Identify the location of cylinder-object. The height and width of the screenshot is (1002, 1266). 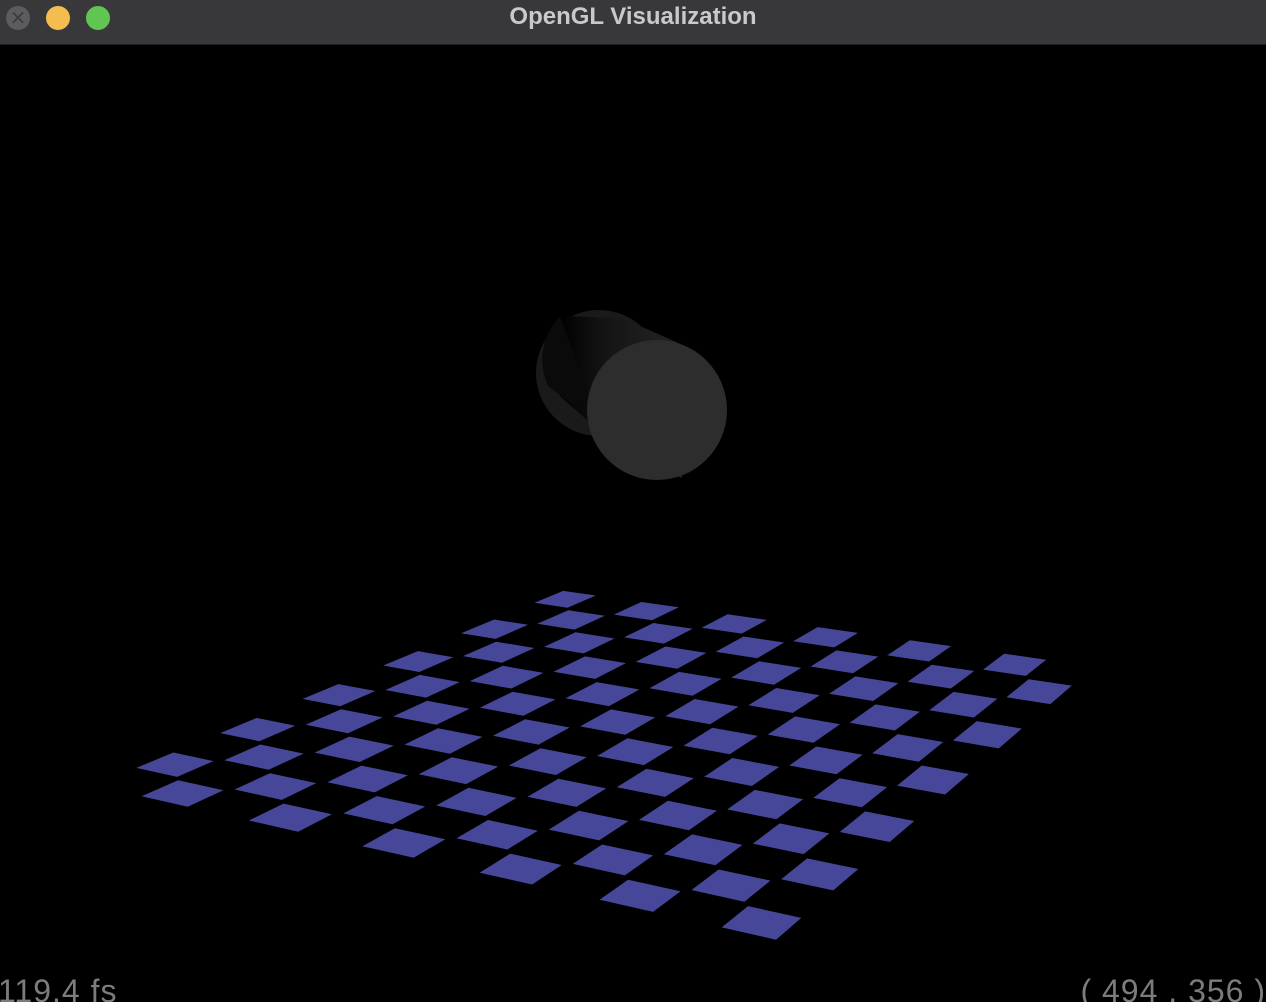
(631, 395).